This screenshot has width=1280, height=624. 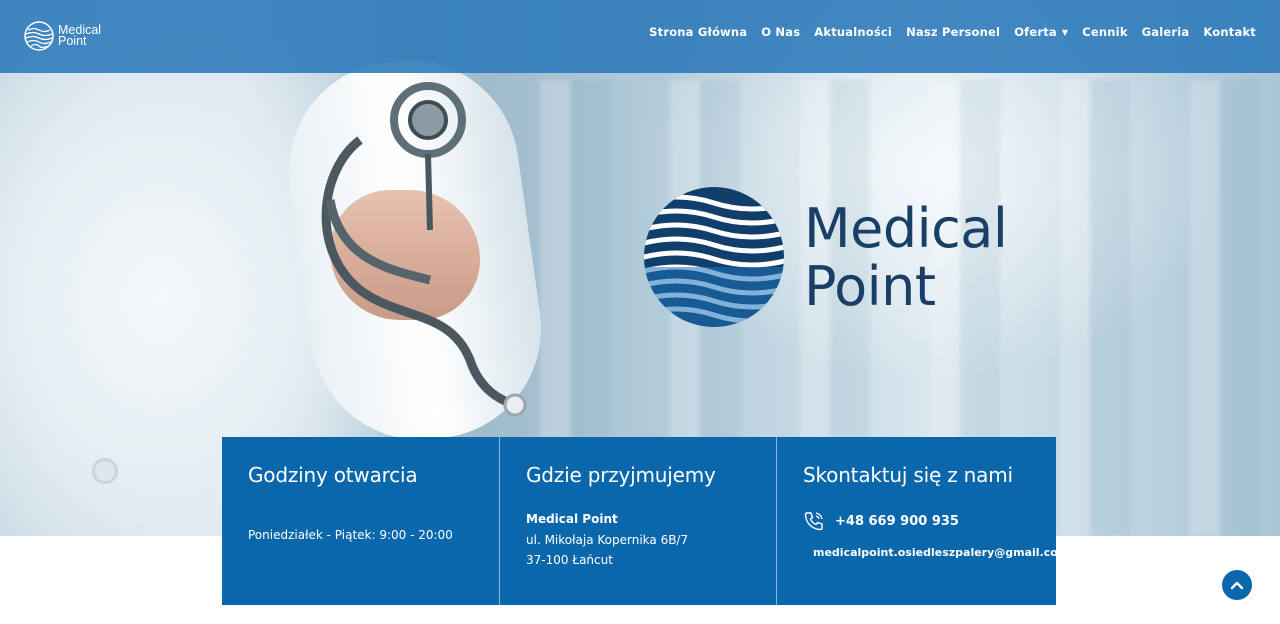 I want to click on logo-waves-icon, so click(x=39, y=36).